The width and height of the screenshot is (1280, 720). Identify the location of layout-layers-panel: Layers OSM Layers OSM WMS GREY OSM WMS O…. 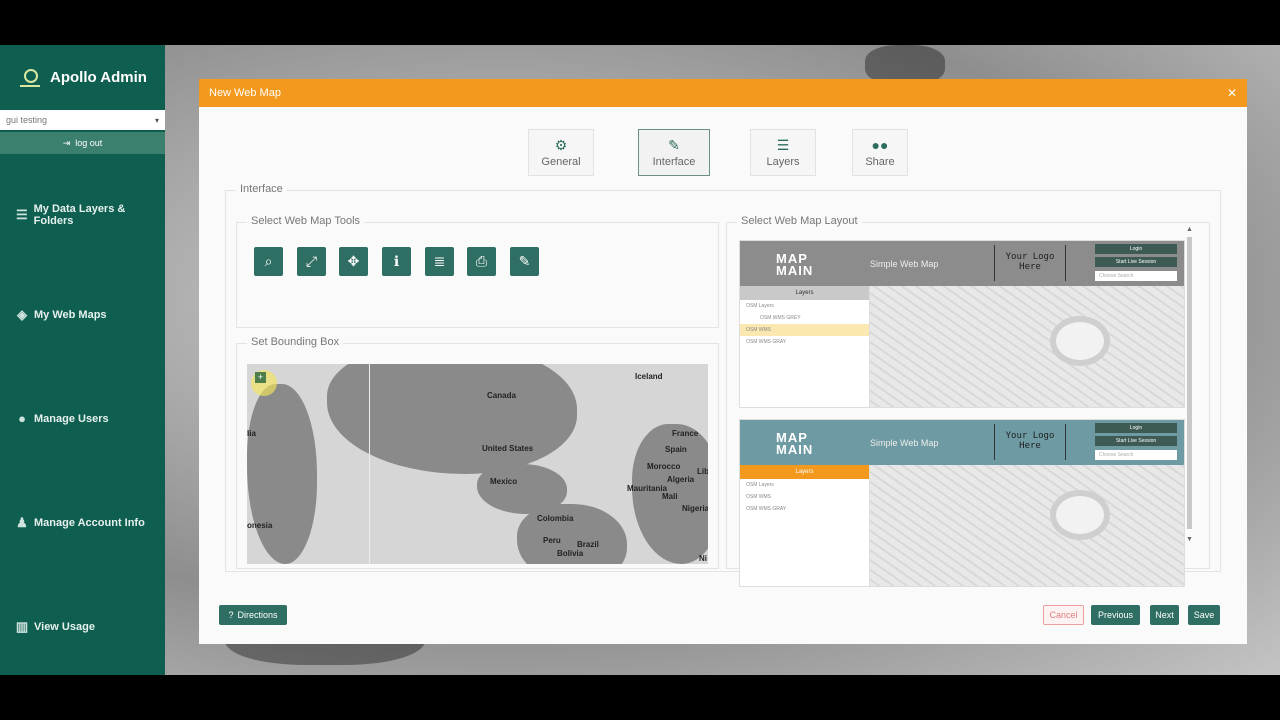
(805, 346).